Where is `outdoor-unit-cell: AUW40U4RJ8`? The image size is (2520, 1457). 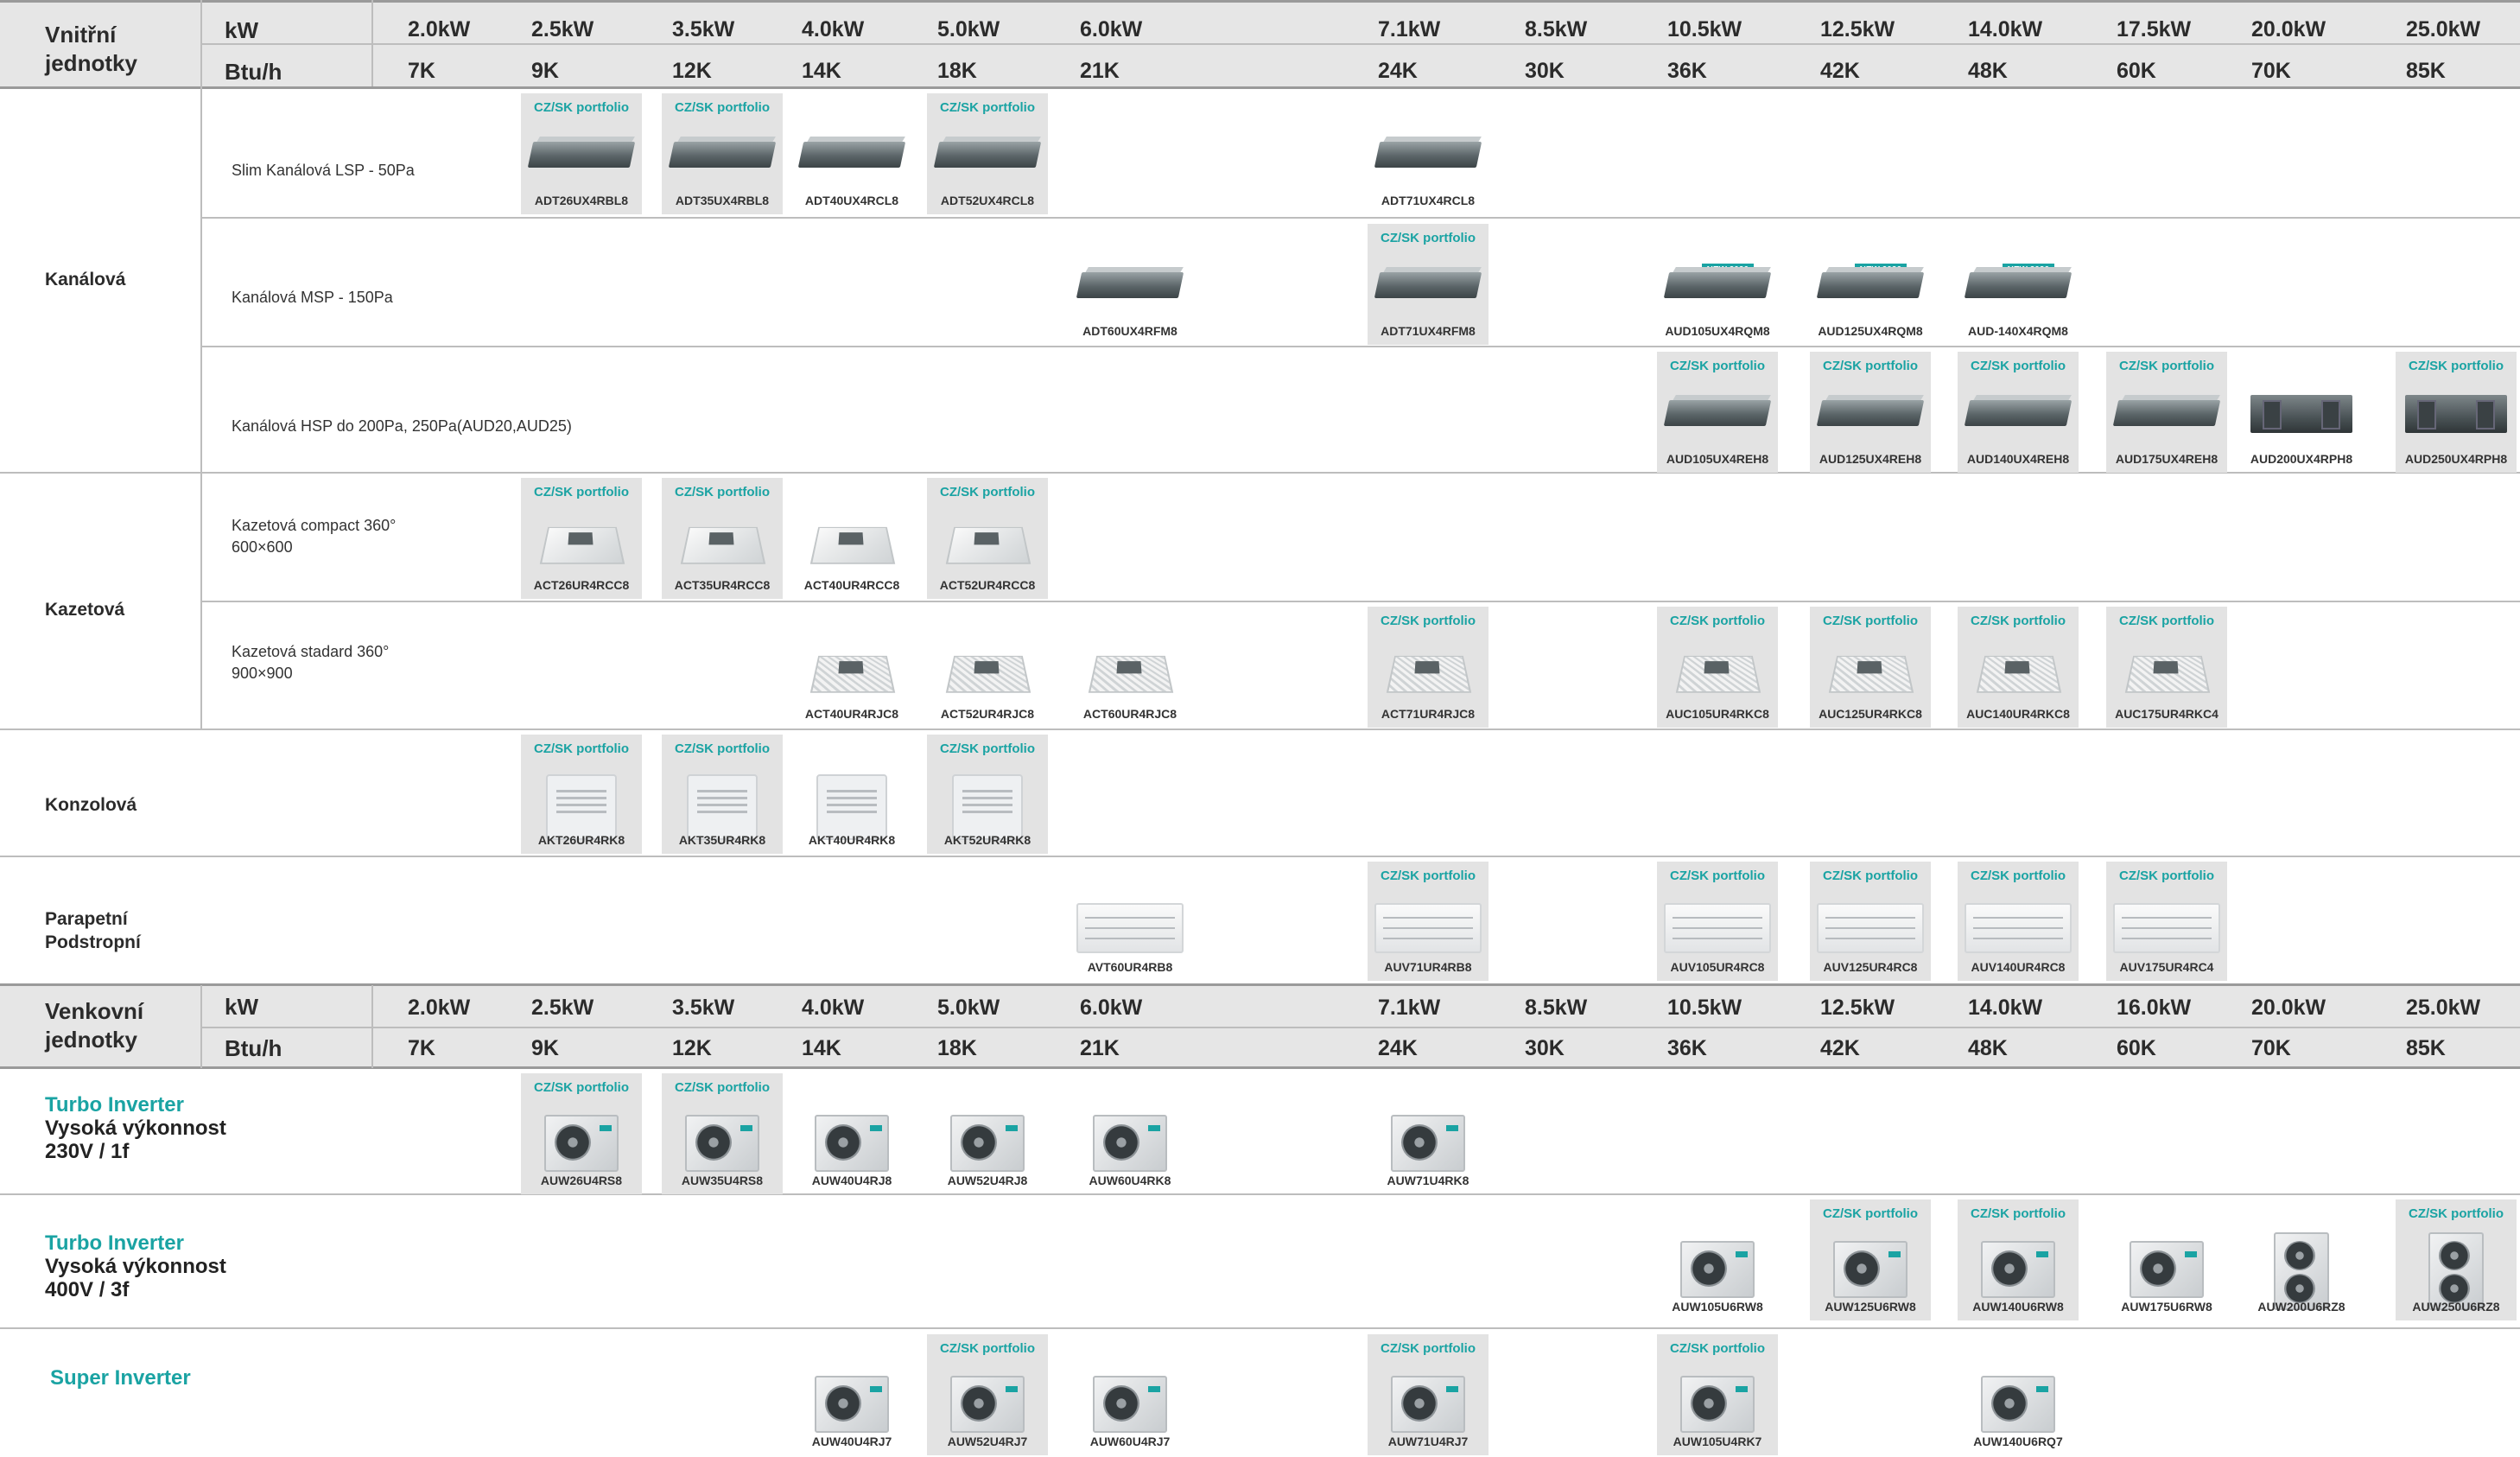 outdoor-unit-cell: AUW40U4RJ8 is located at coordinates (851, 1134).